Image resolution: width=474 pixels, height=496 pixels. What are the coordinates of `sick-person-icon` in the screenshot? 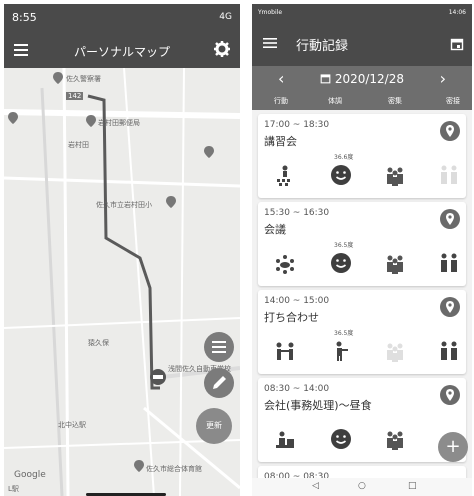 It's located at (342, 351).